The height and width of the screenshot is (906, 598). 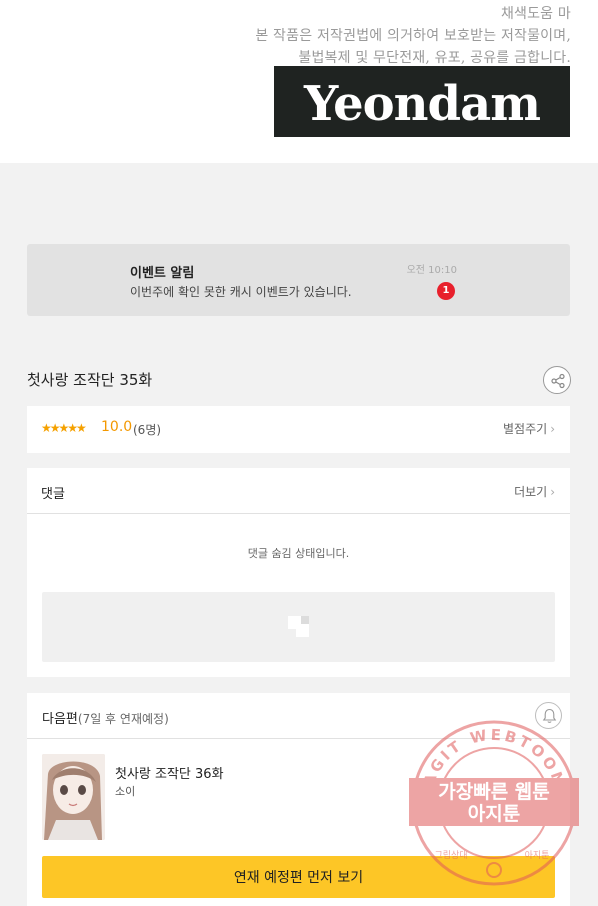 I want to click on preview-next-button: 연재 예정편 먼저 보기, so click(x=298, y=877).